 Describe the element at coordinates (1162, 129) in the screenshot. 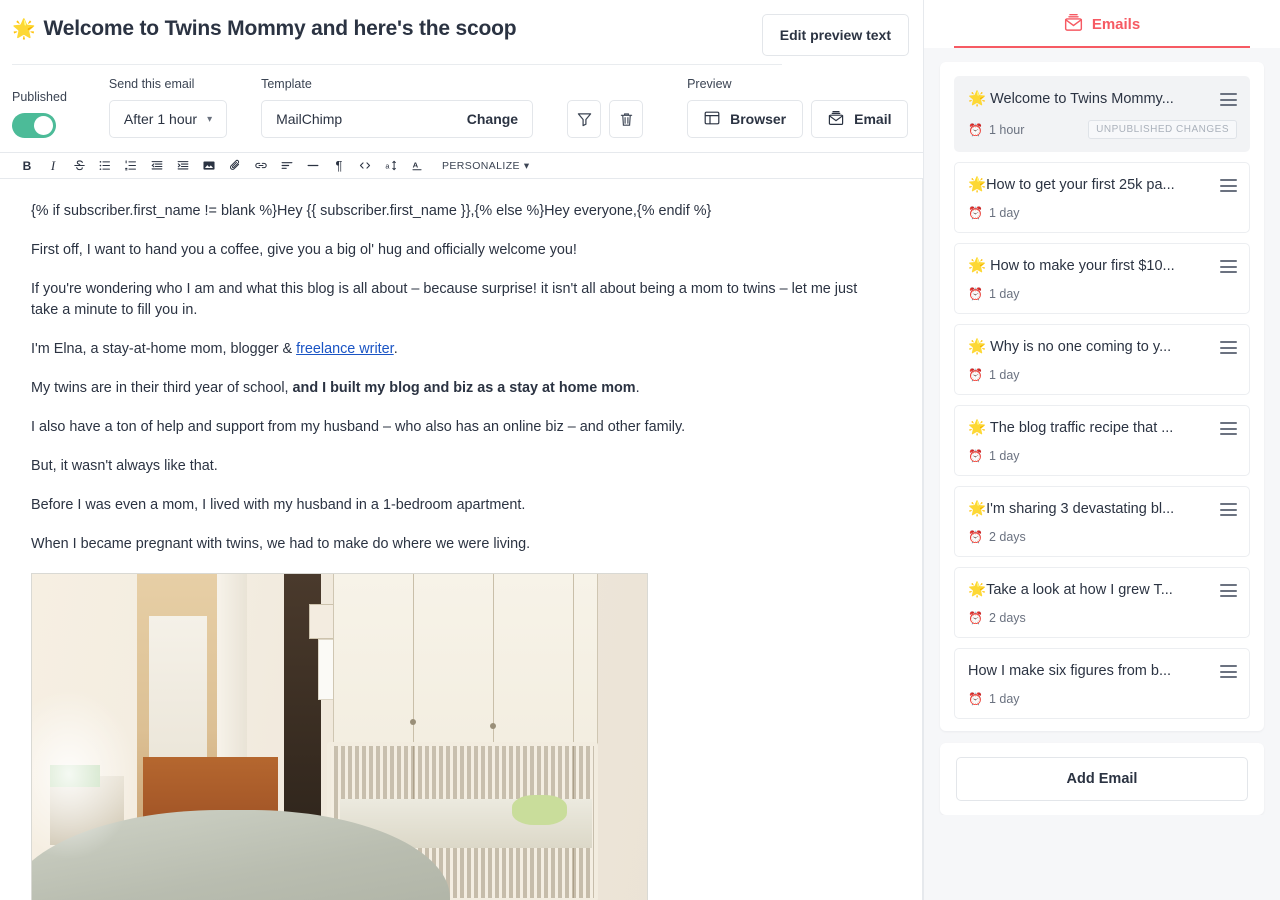

I see `status-badge: UNPUBLISHED CHANGES` at that location.